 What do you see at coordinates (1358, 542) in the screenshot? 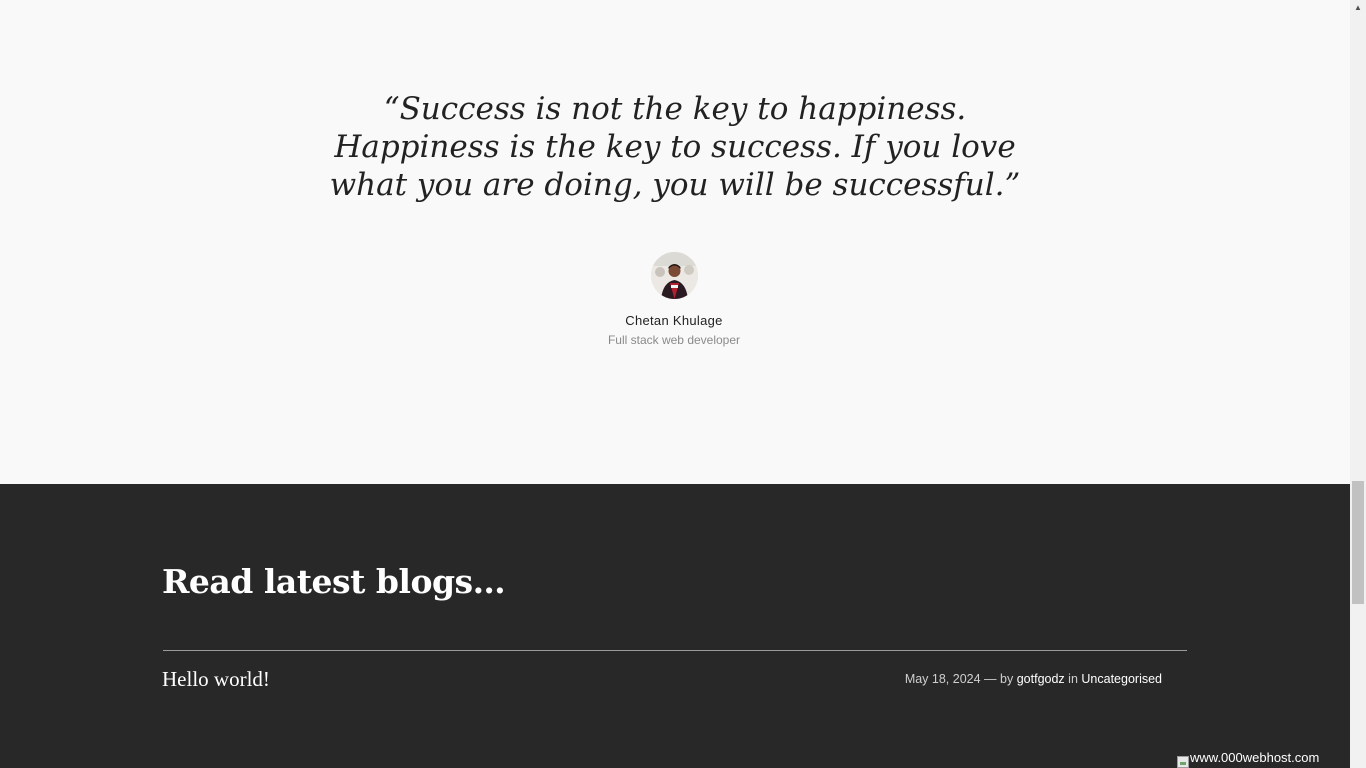
I see `scroll-thumb` at bounding box center [1358, 542].